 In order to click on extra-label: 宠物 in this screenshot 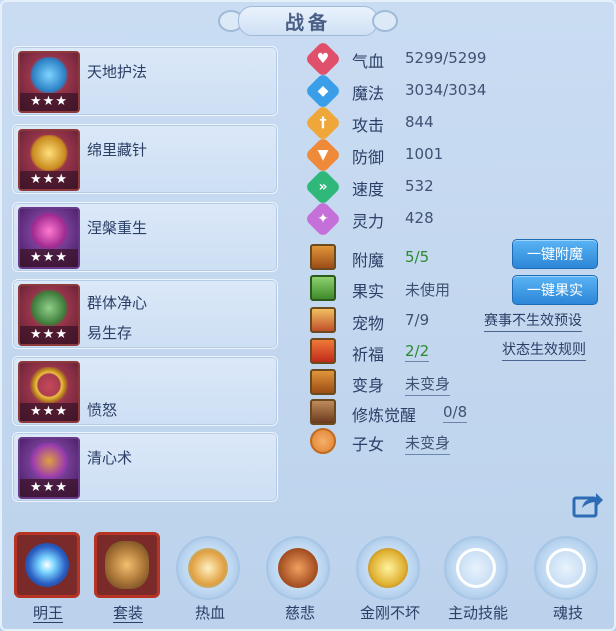, I will do `click(368, 323)`.